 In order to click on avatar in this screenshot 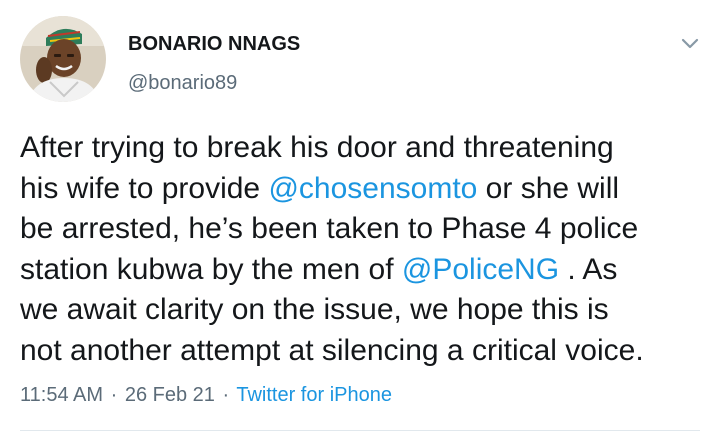, I will do `click(63, 59)`.